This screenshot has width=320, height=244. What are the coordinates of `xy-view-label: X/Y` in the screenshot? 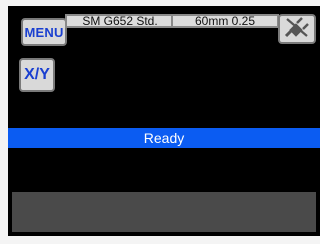 It's located at (37, 74).